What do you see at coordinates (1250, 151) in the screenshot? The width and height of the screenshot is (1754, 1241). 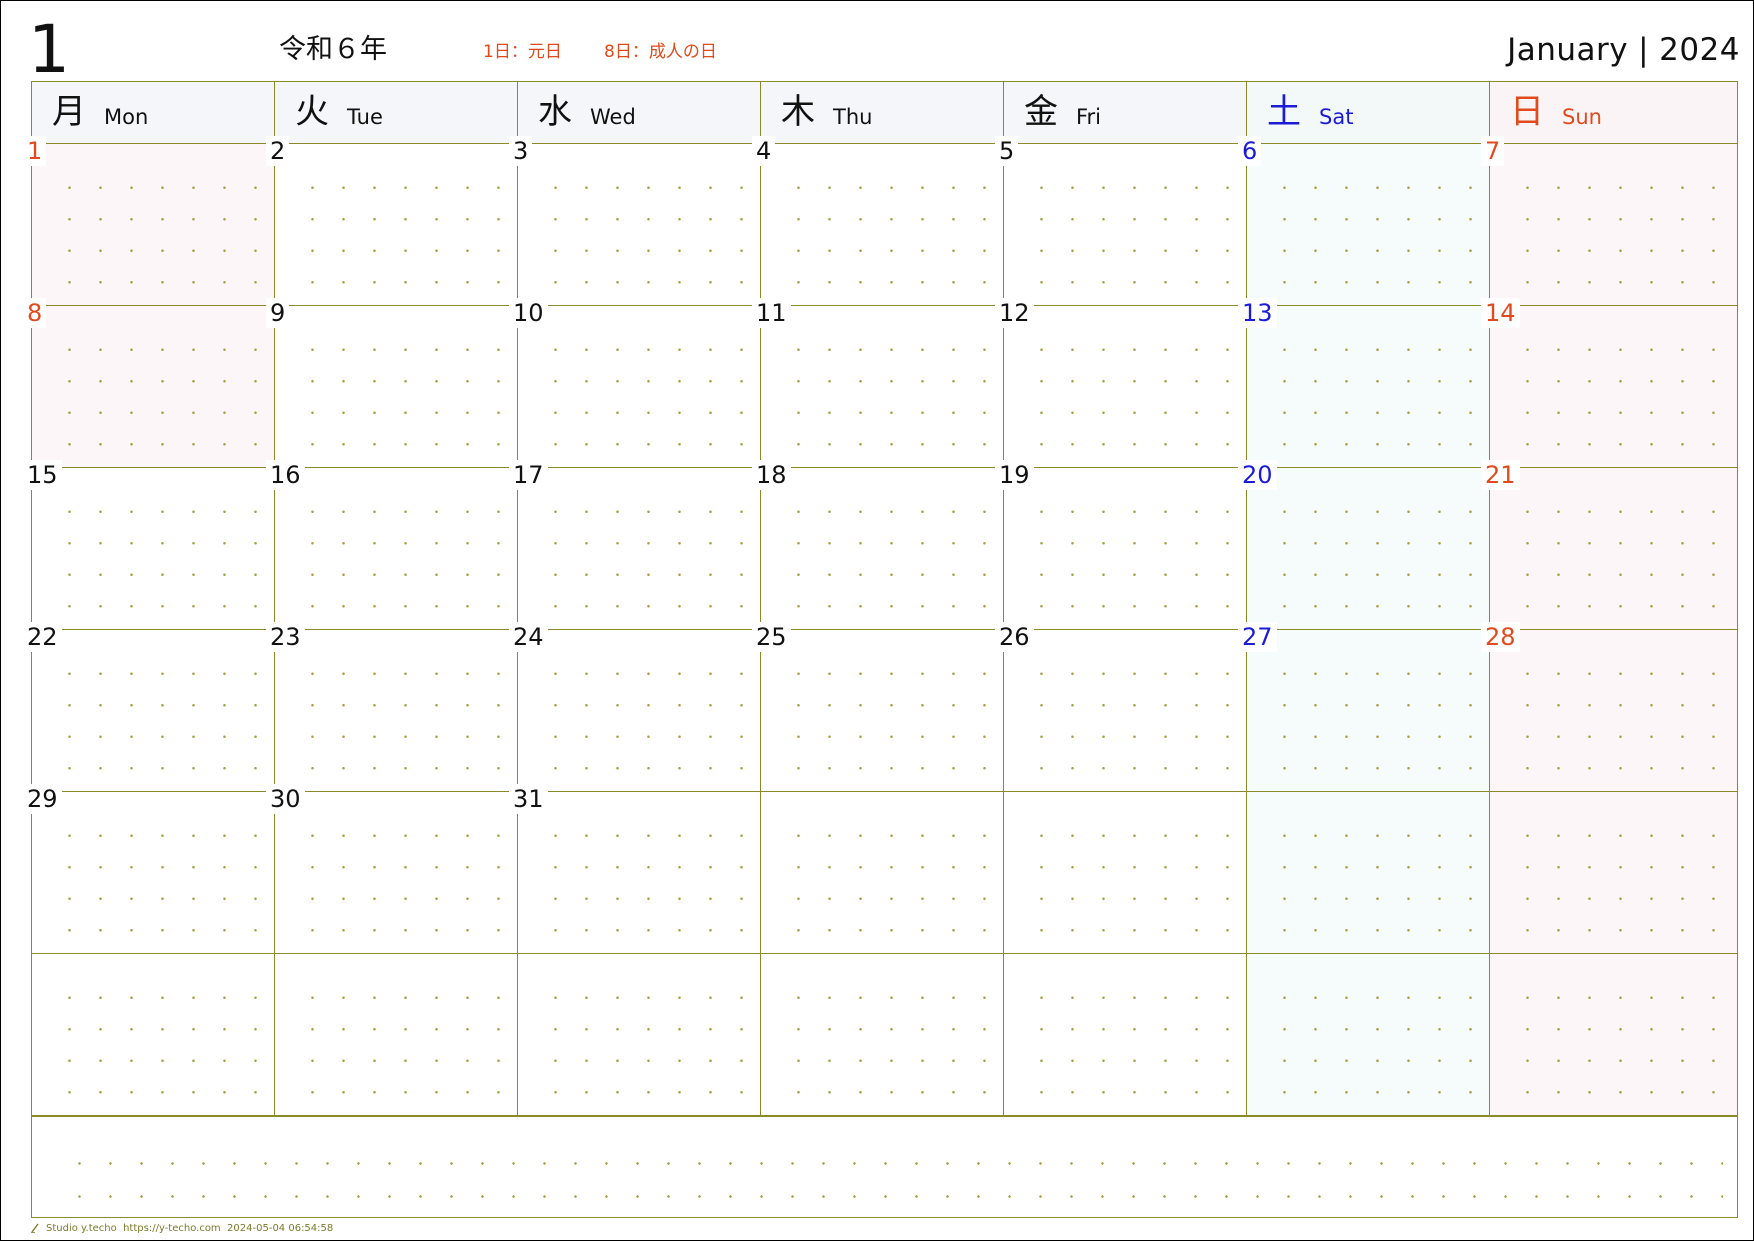 I see `day-number: 6` at bounding box center [1250, 151].